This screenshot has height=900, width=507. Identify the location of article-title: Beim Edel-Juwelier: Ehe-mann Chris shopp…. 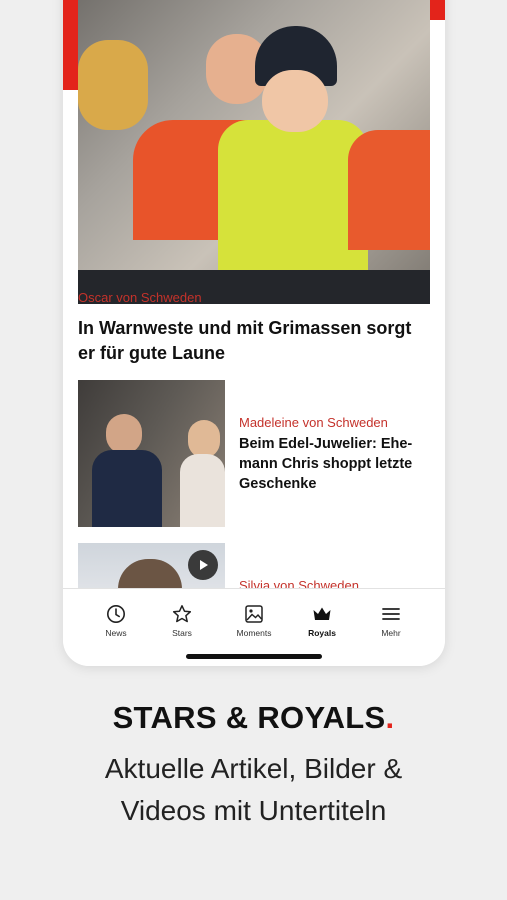
(334, 464).